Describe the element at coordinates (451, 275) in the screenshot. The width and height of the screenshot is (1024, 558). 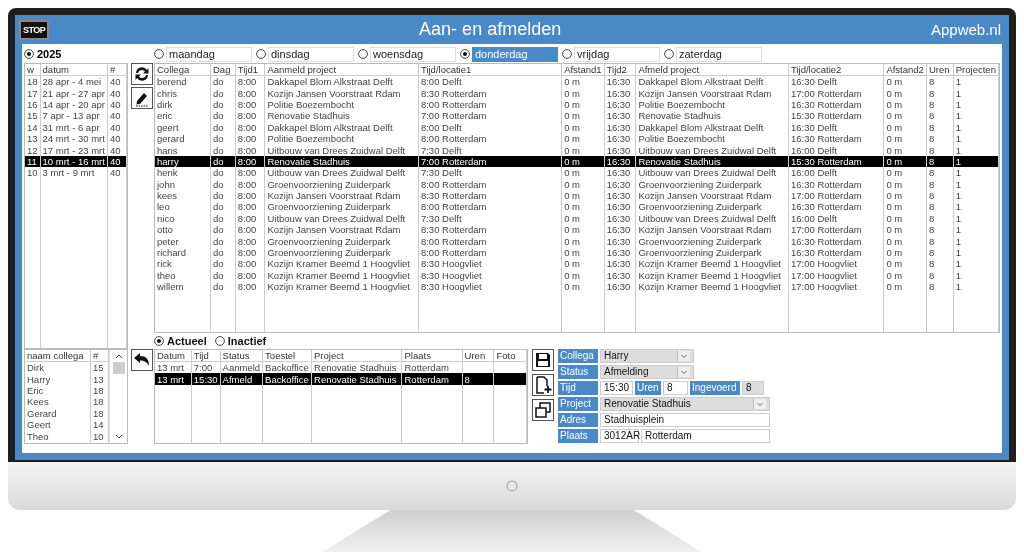
I see `table-cell: 8:30 Hoogvliet` at that location.